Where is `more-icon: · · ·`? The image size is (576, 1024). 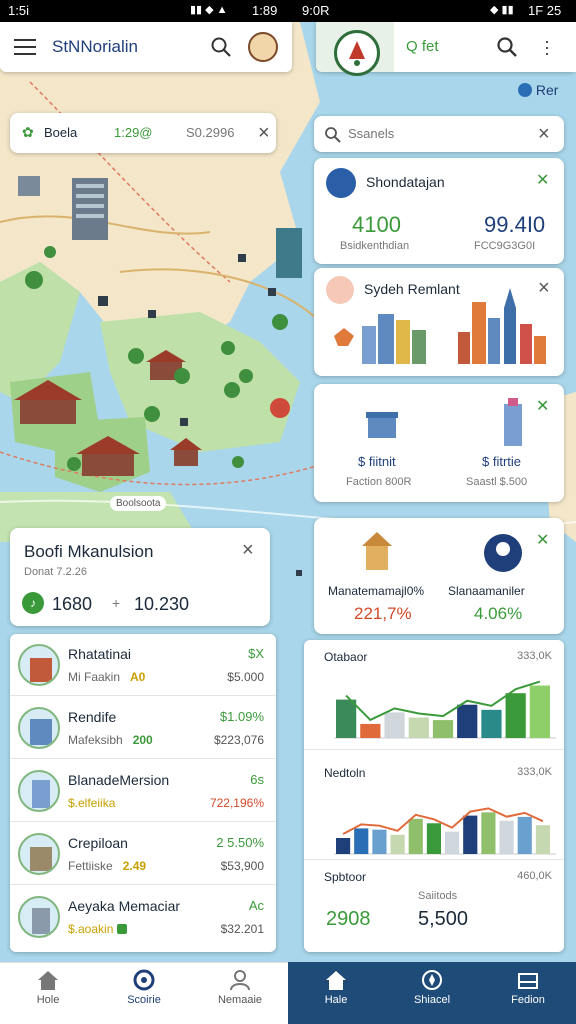 more-icon: · · · is located at coordinates (547, 47).